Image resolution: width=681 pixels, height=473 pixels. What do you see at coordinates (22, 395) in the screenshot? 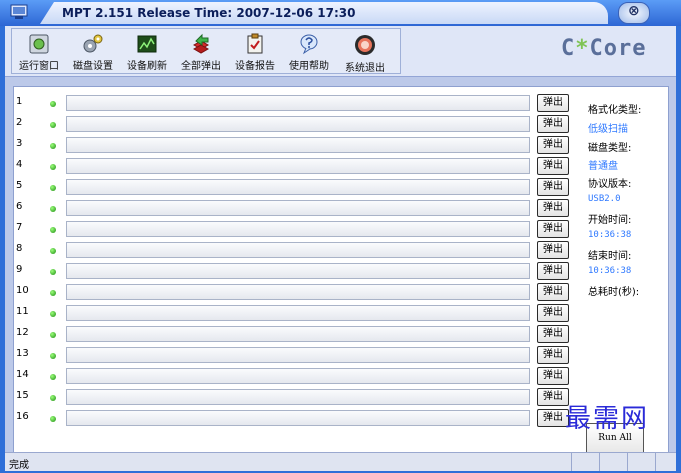
I see `port-number: 15` at bounding box center [22, 395].